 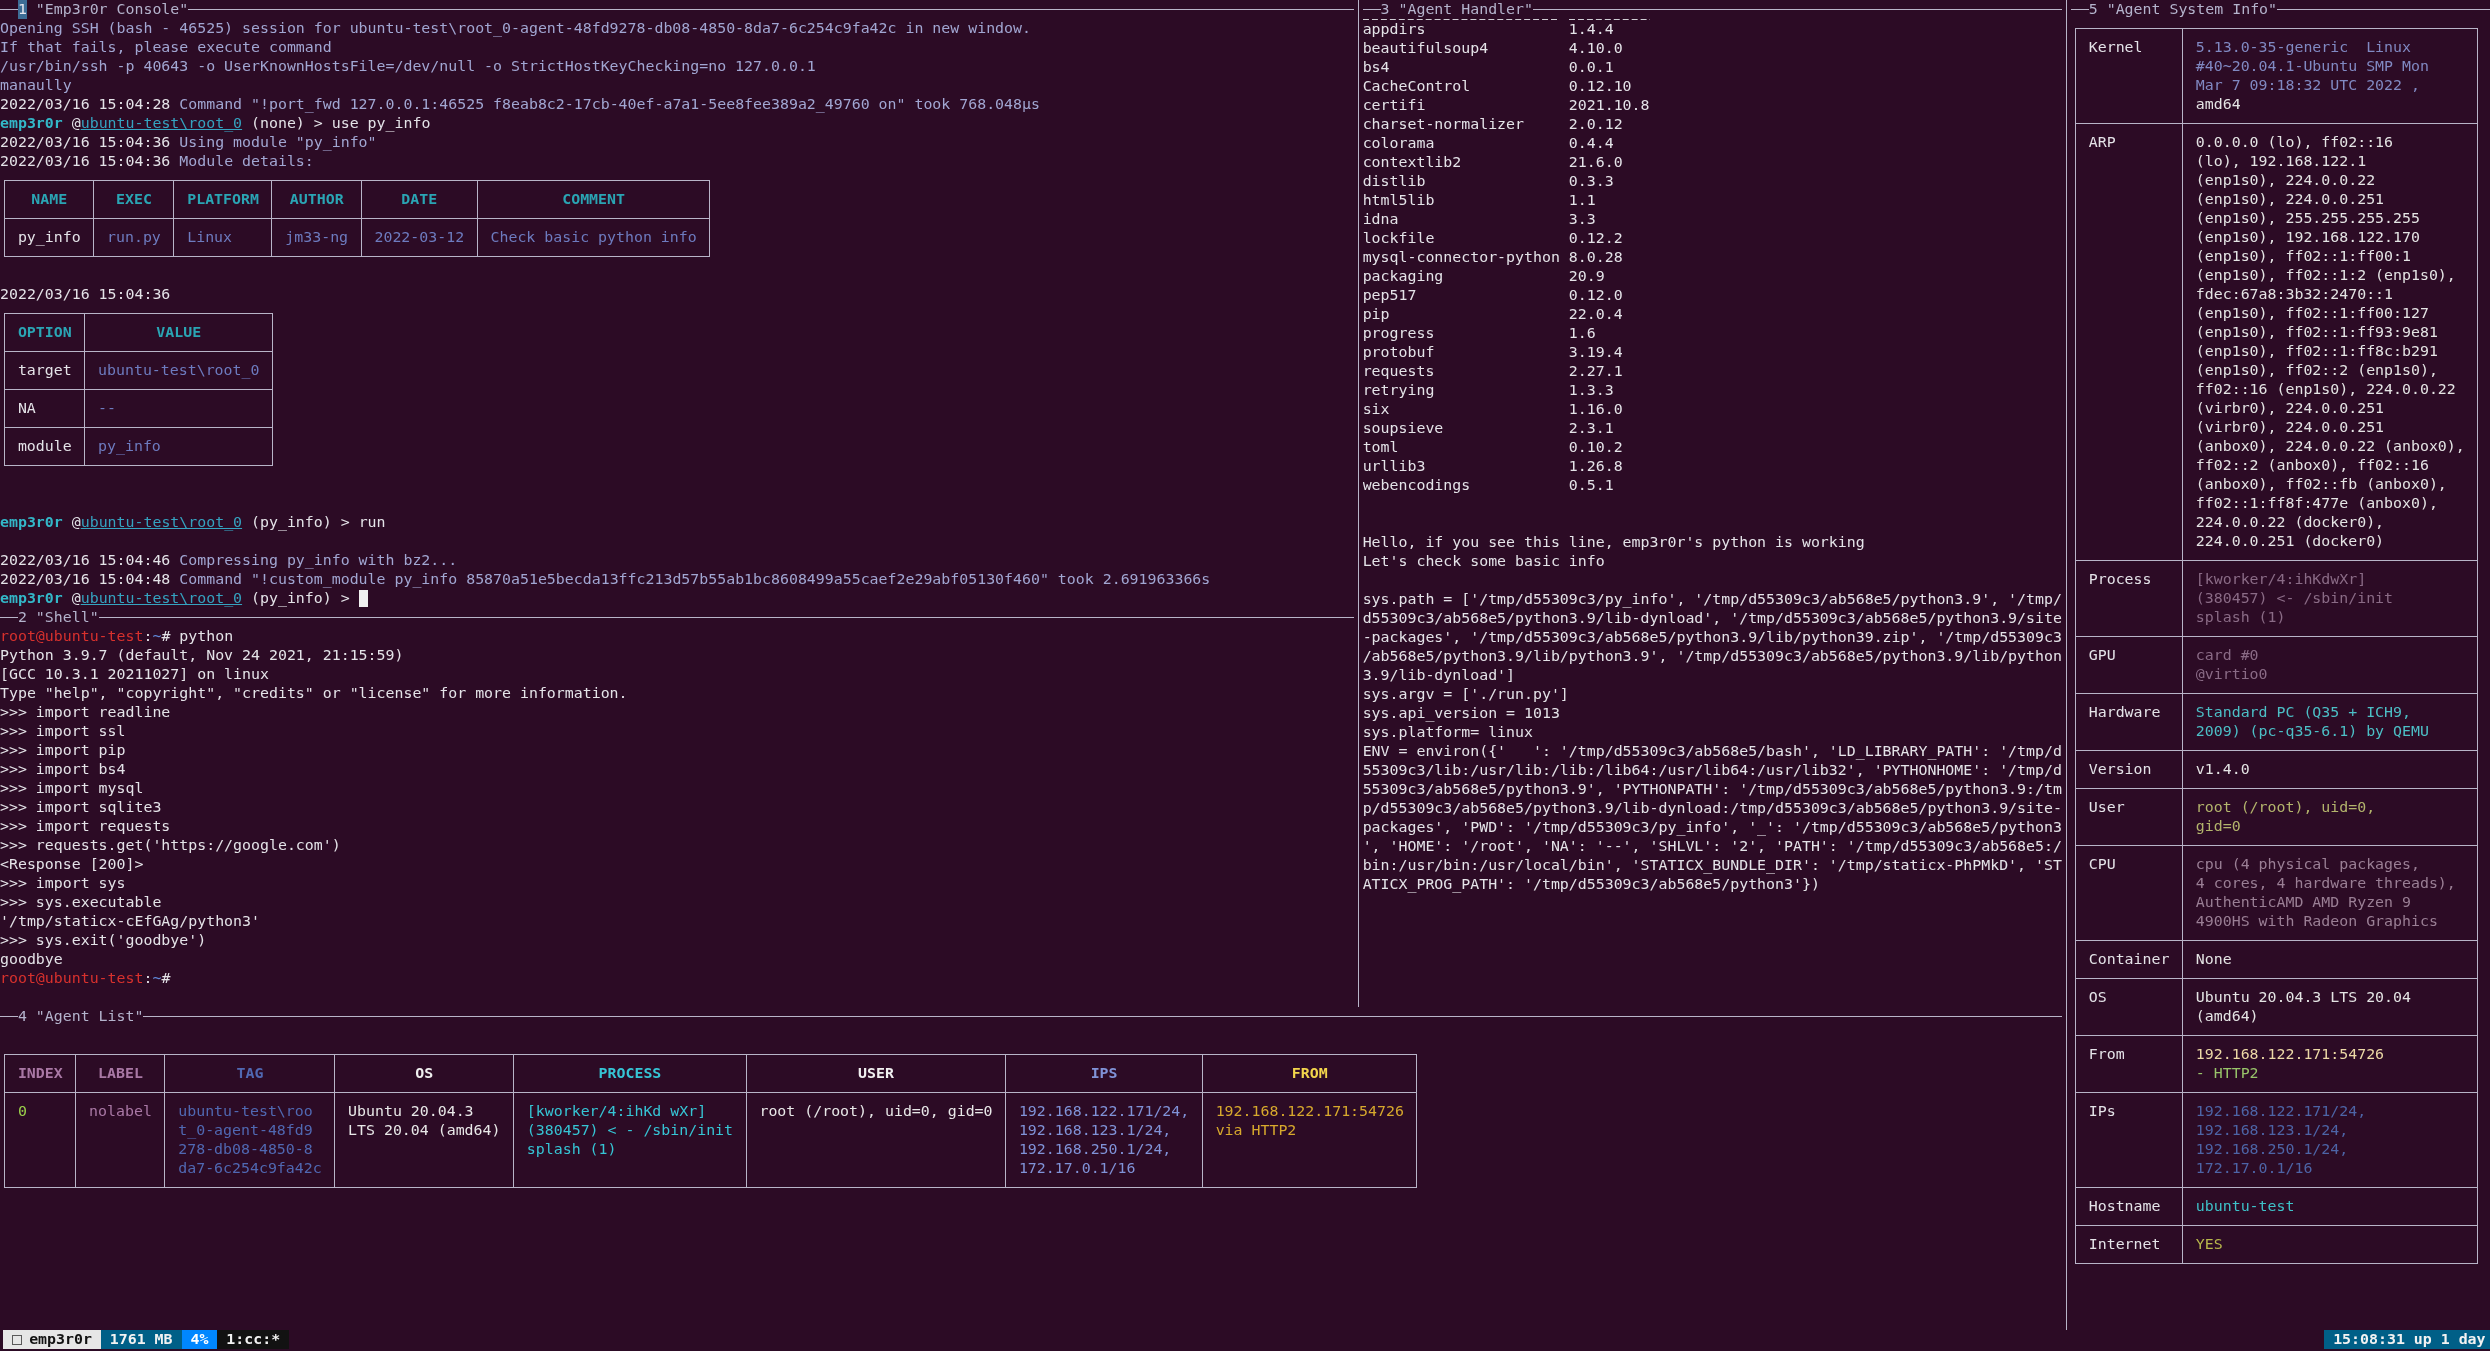 What do you see at coordinates (1596, 238) in the screenshot?
I see `package-version: 0.12.2` at bounding box center [1596, 238].